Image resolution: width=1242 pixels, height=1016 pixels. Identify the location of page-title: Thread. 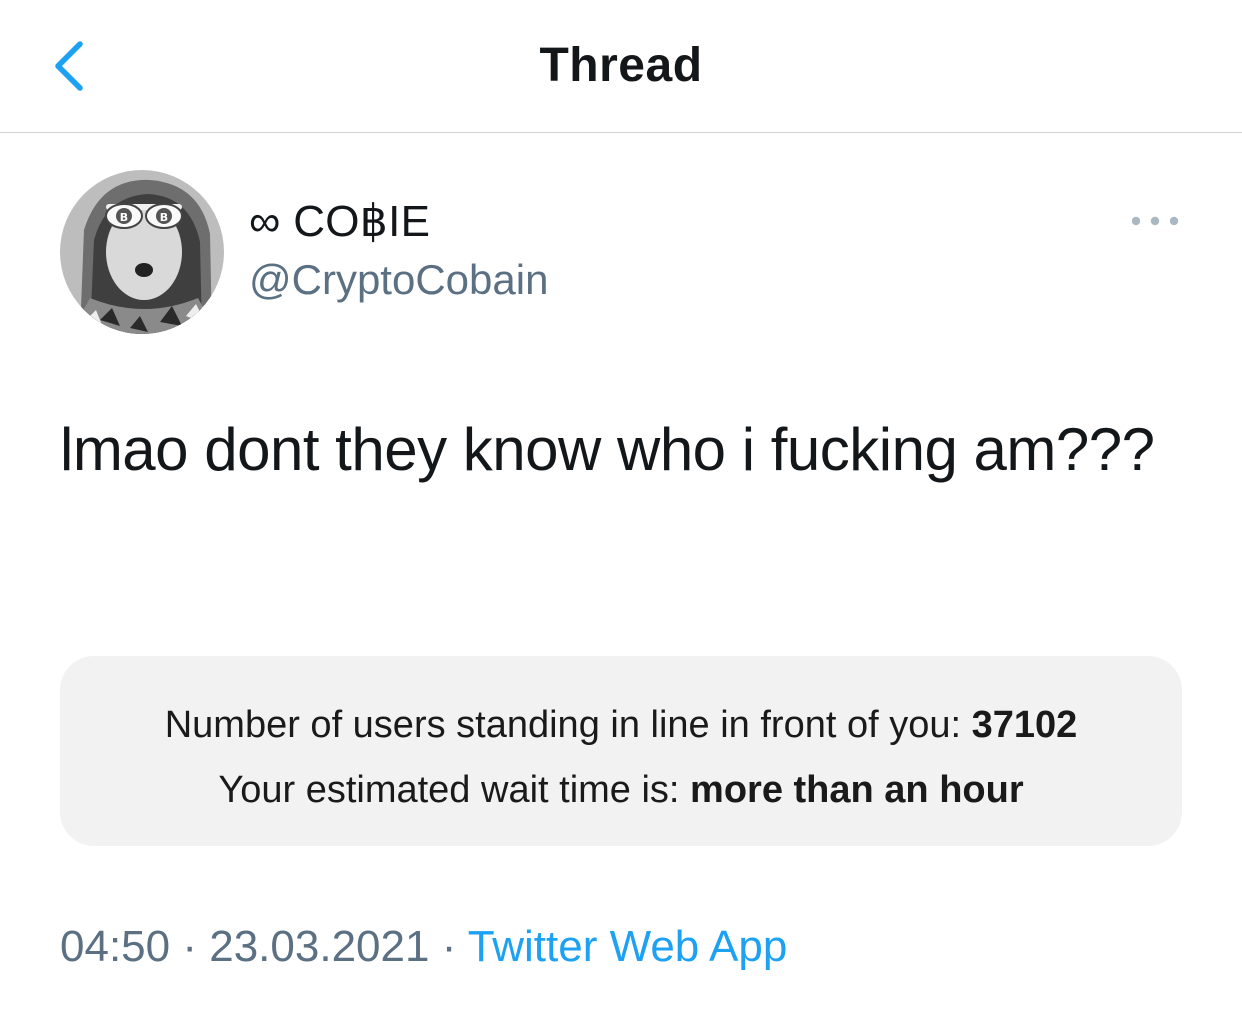
(621, 65).